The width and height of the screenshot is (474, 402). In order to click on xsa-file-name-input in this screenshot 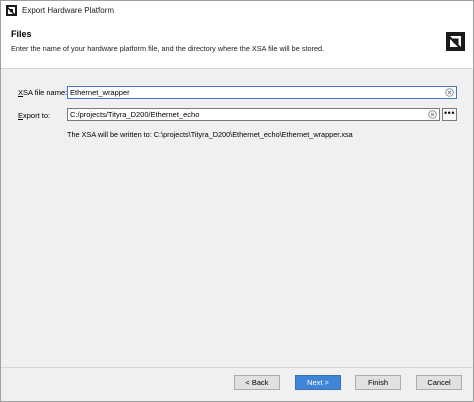, I will do `click(256, 92)`.